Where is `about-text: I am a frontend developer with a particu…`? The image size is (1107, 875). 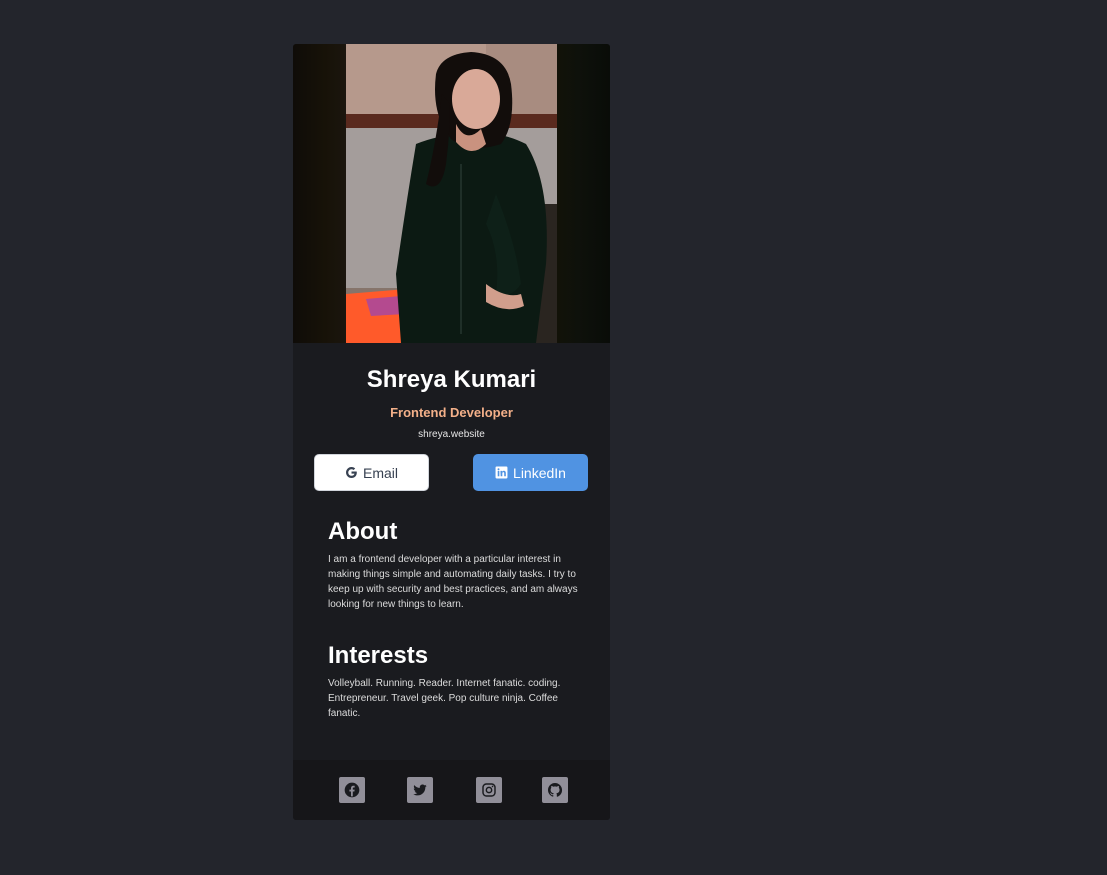 about-text: I am a frontend developer with a particu… is located at coordinates (453, 582).